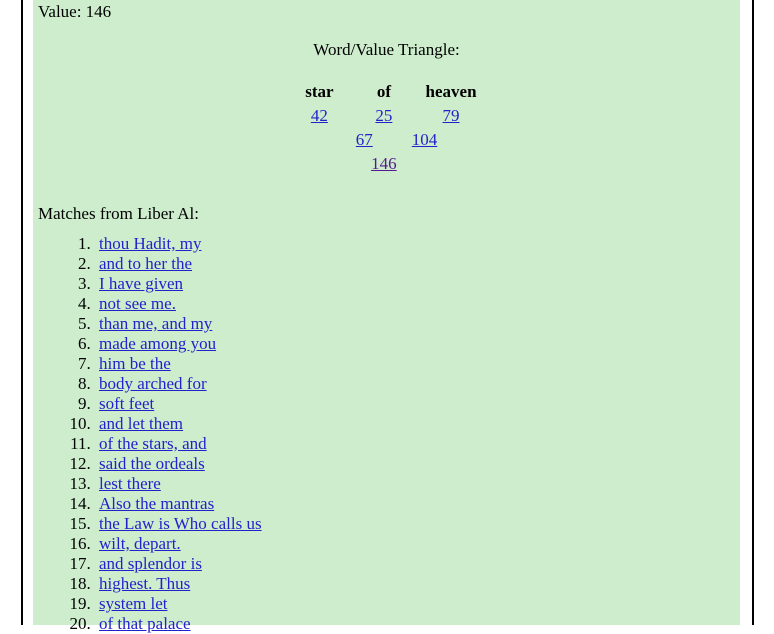  What do you see at coordinates (75, 11) in the screenshot?
I see `value-line: Value: 146` at bounding box center [75, 11].